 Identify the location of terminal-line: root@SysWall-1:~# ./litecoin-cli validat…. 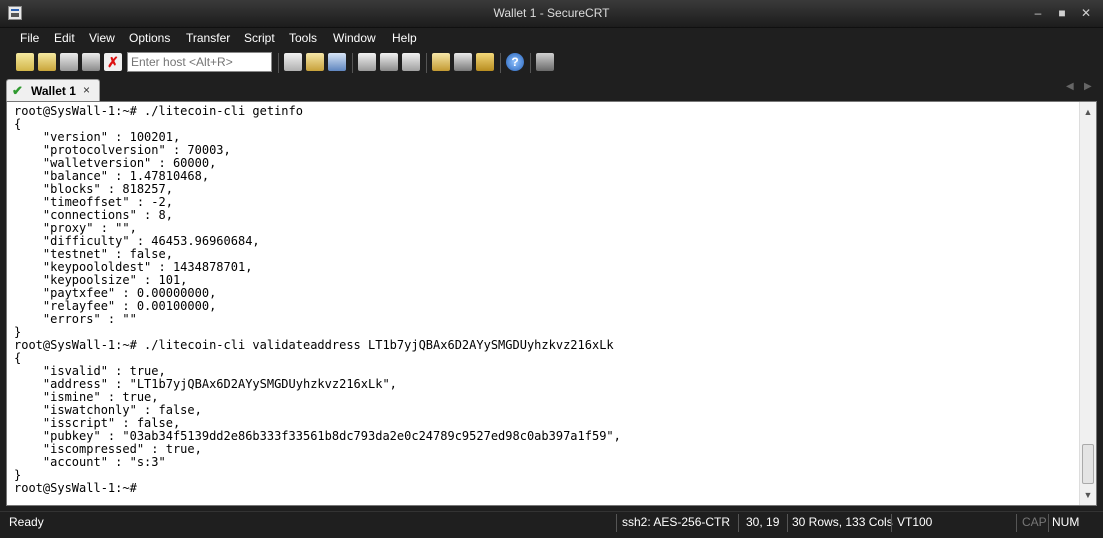
(314, 345).